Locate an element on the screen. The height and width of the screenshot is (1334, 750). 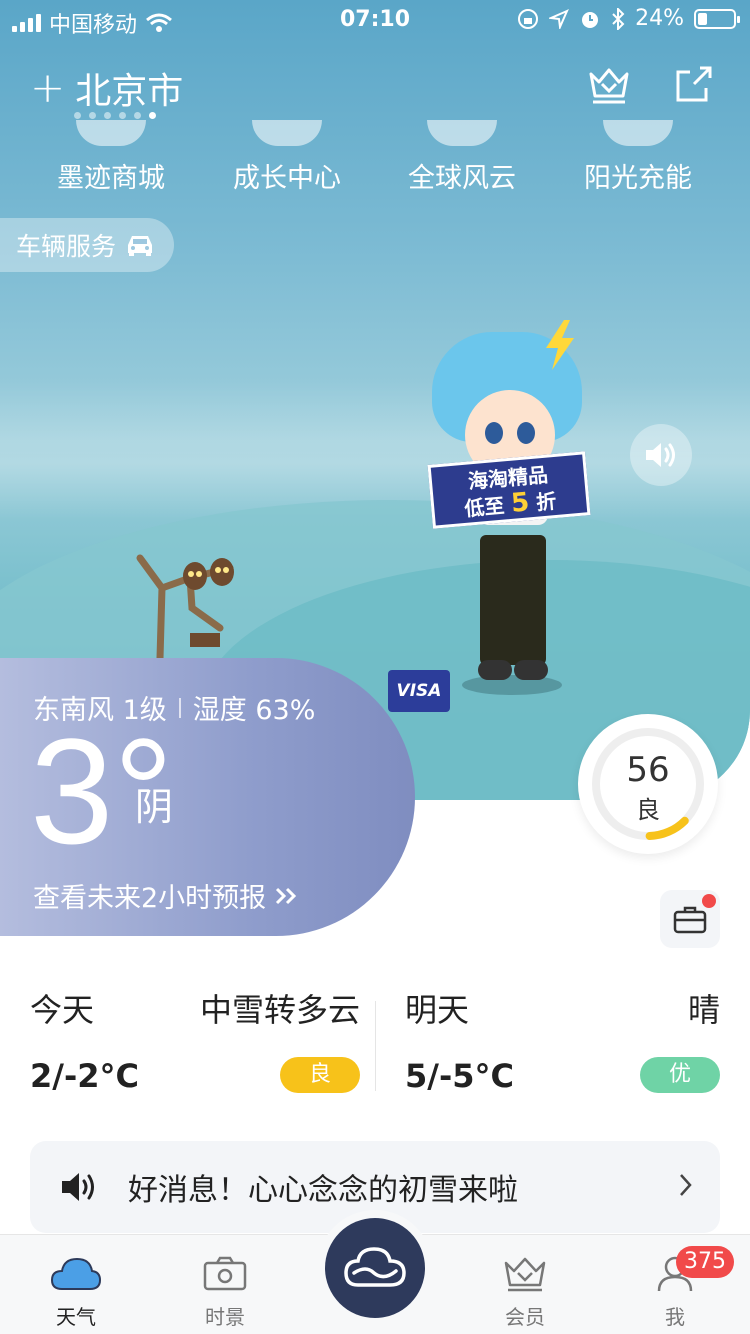
day-name: 今天 is located at coordinates (62, 1010).